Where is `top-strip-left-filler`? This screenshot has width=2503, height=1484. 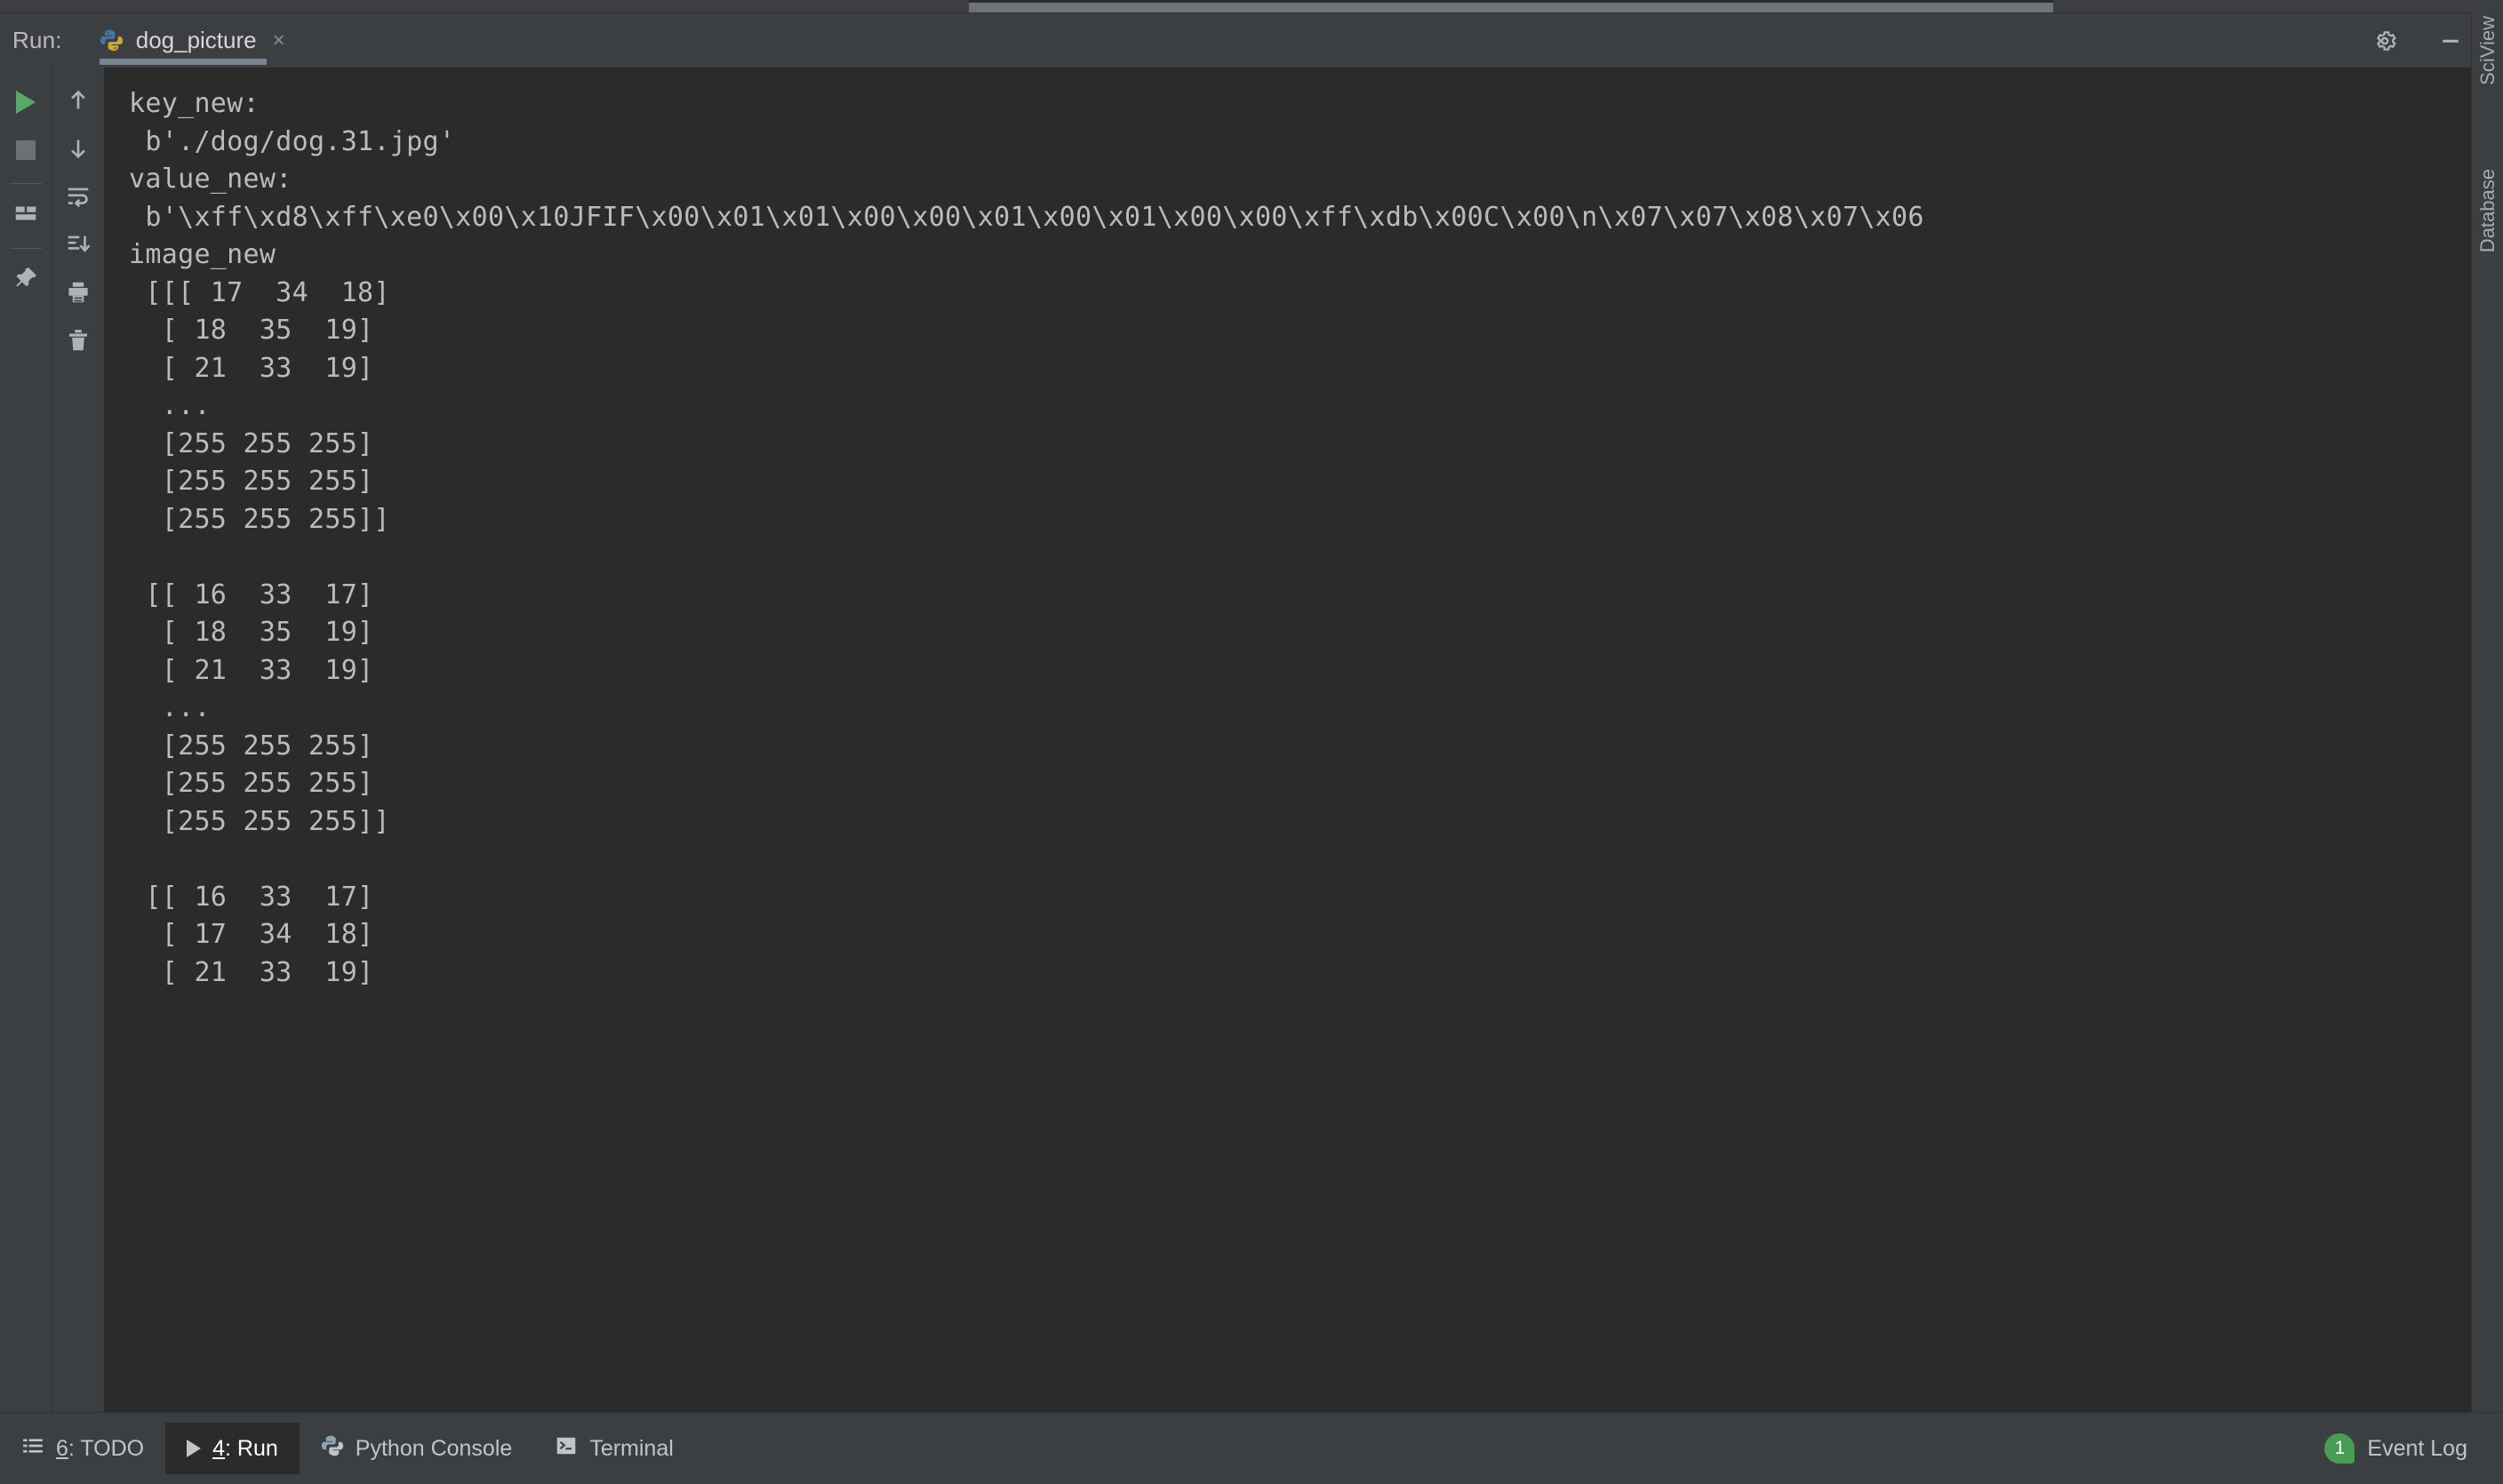 top-strip-left-filler is located at coordinates (484, 6).